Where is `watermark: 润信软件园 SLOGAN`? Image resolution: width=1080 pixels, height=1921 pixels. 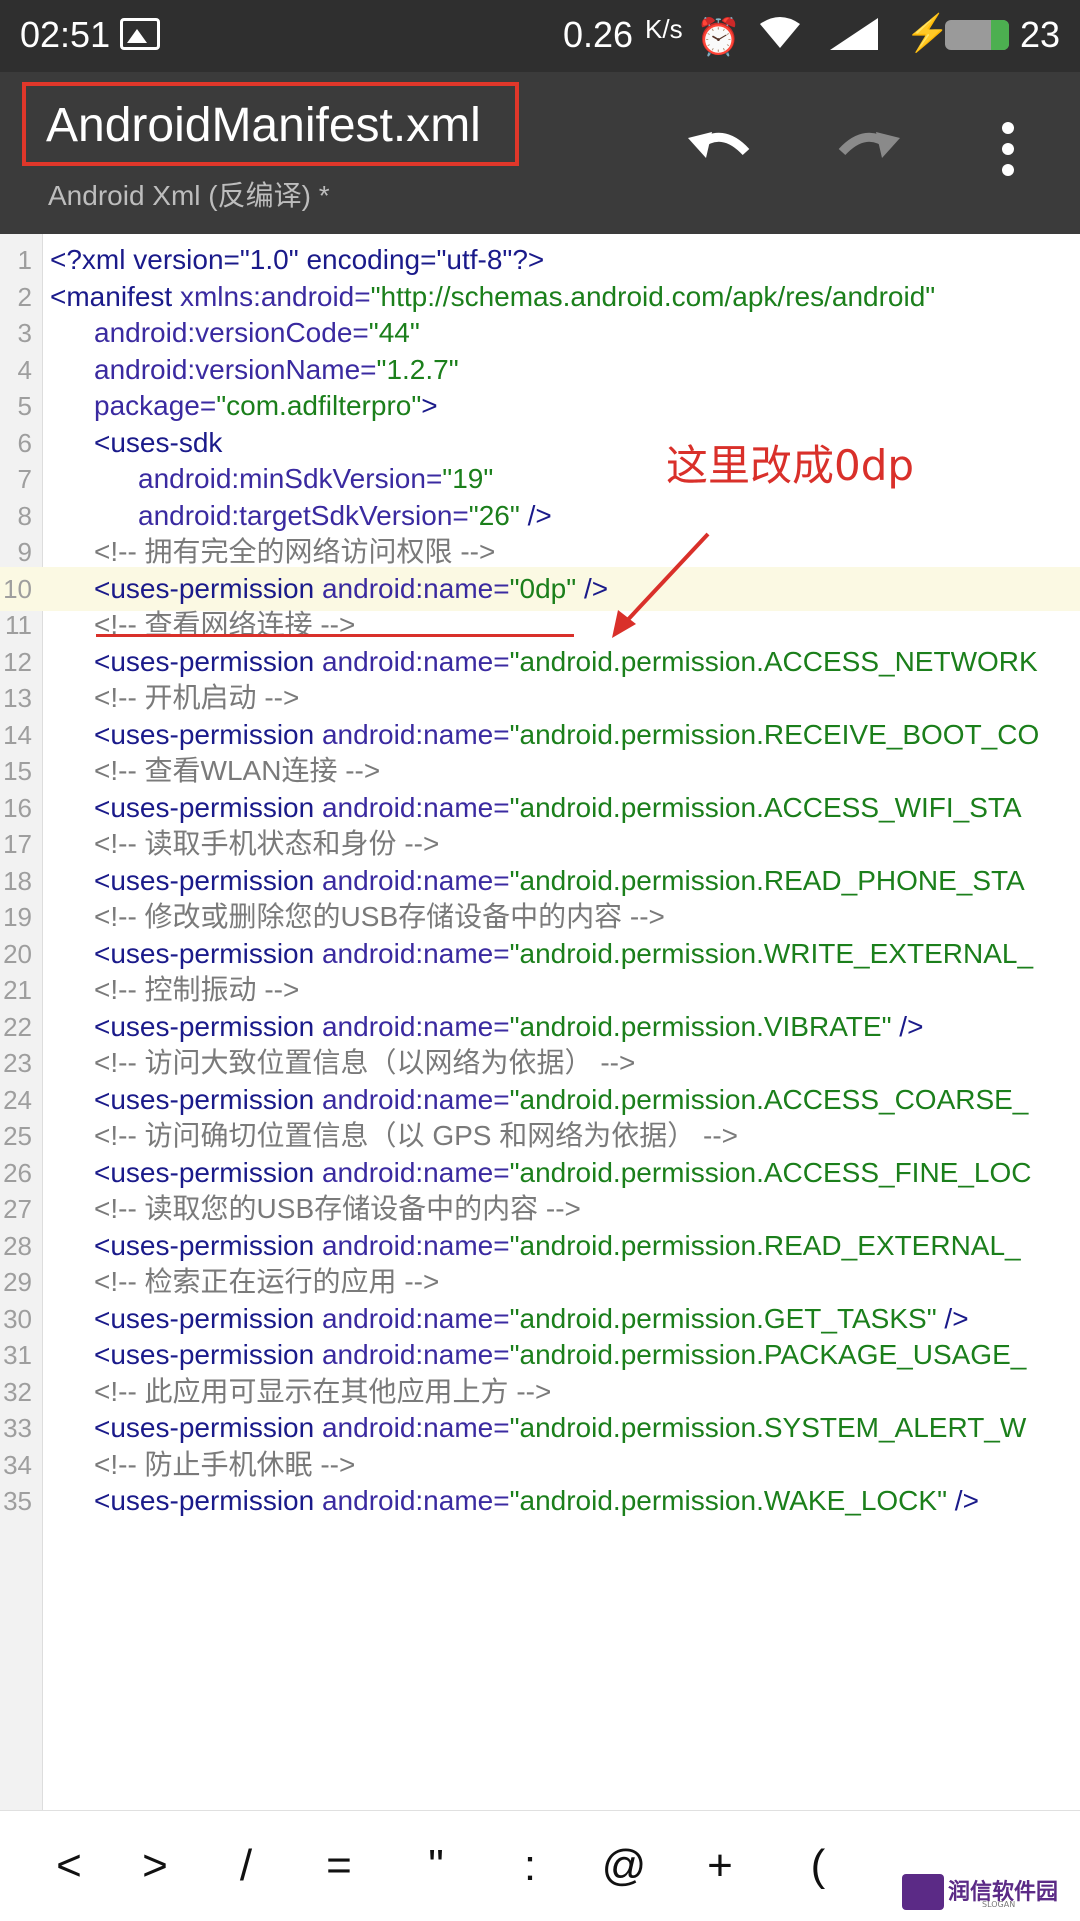
watermark: 润信软件园 SLOGAN is located at coordinates (987, 1894).